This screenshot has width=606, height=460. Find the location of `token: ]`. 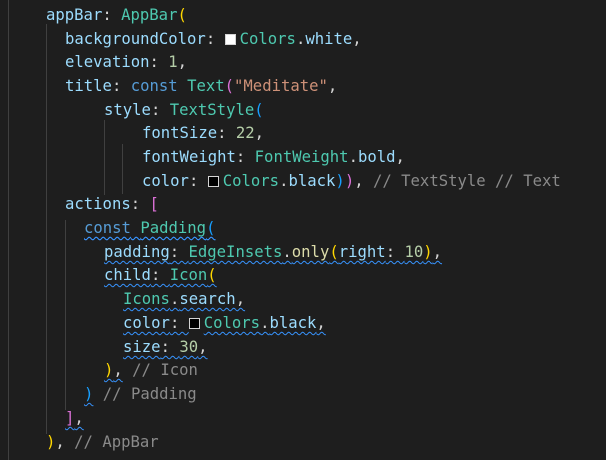

token: ] is located at coordinates (70, 418).